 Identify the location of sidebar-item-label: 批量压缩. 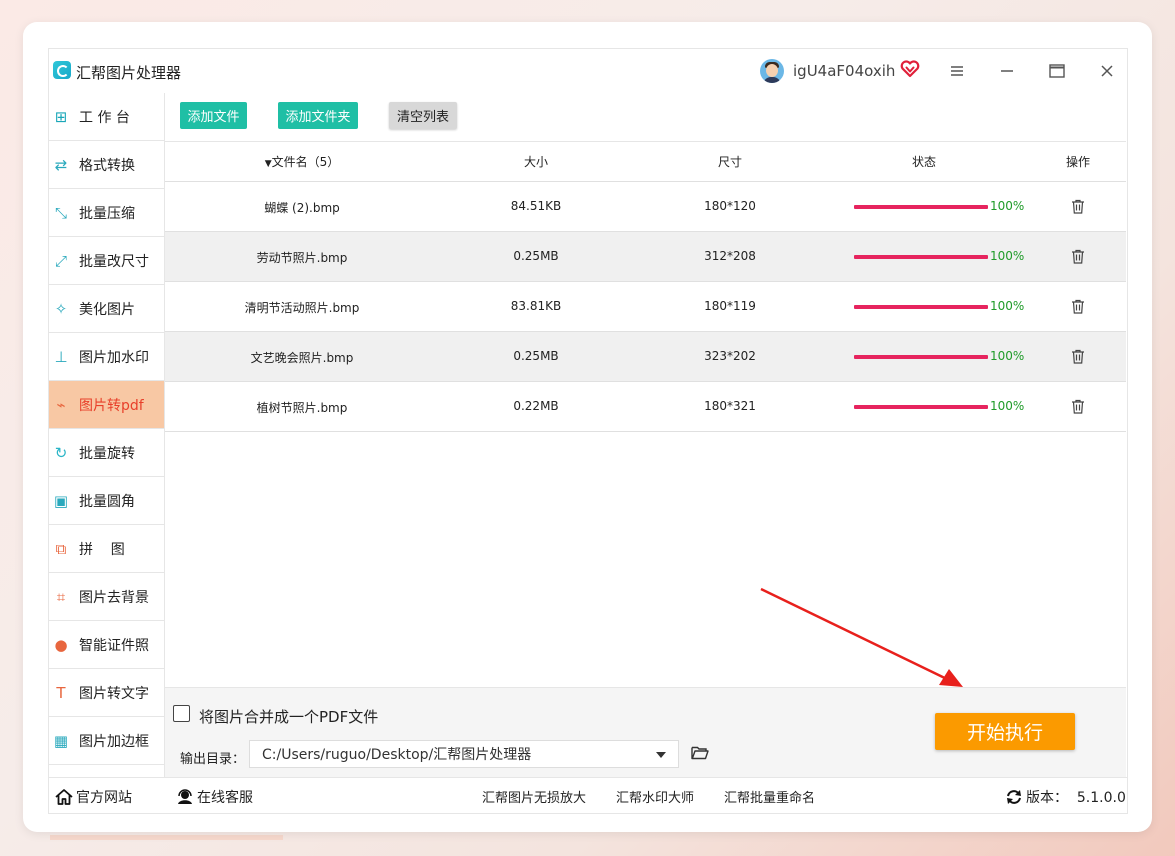
(107, 213).